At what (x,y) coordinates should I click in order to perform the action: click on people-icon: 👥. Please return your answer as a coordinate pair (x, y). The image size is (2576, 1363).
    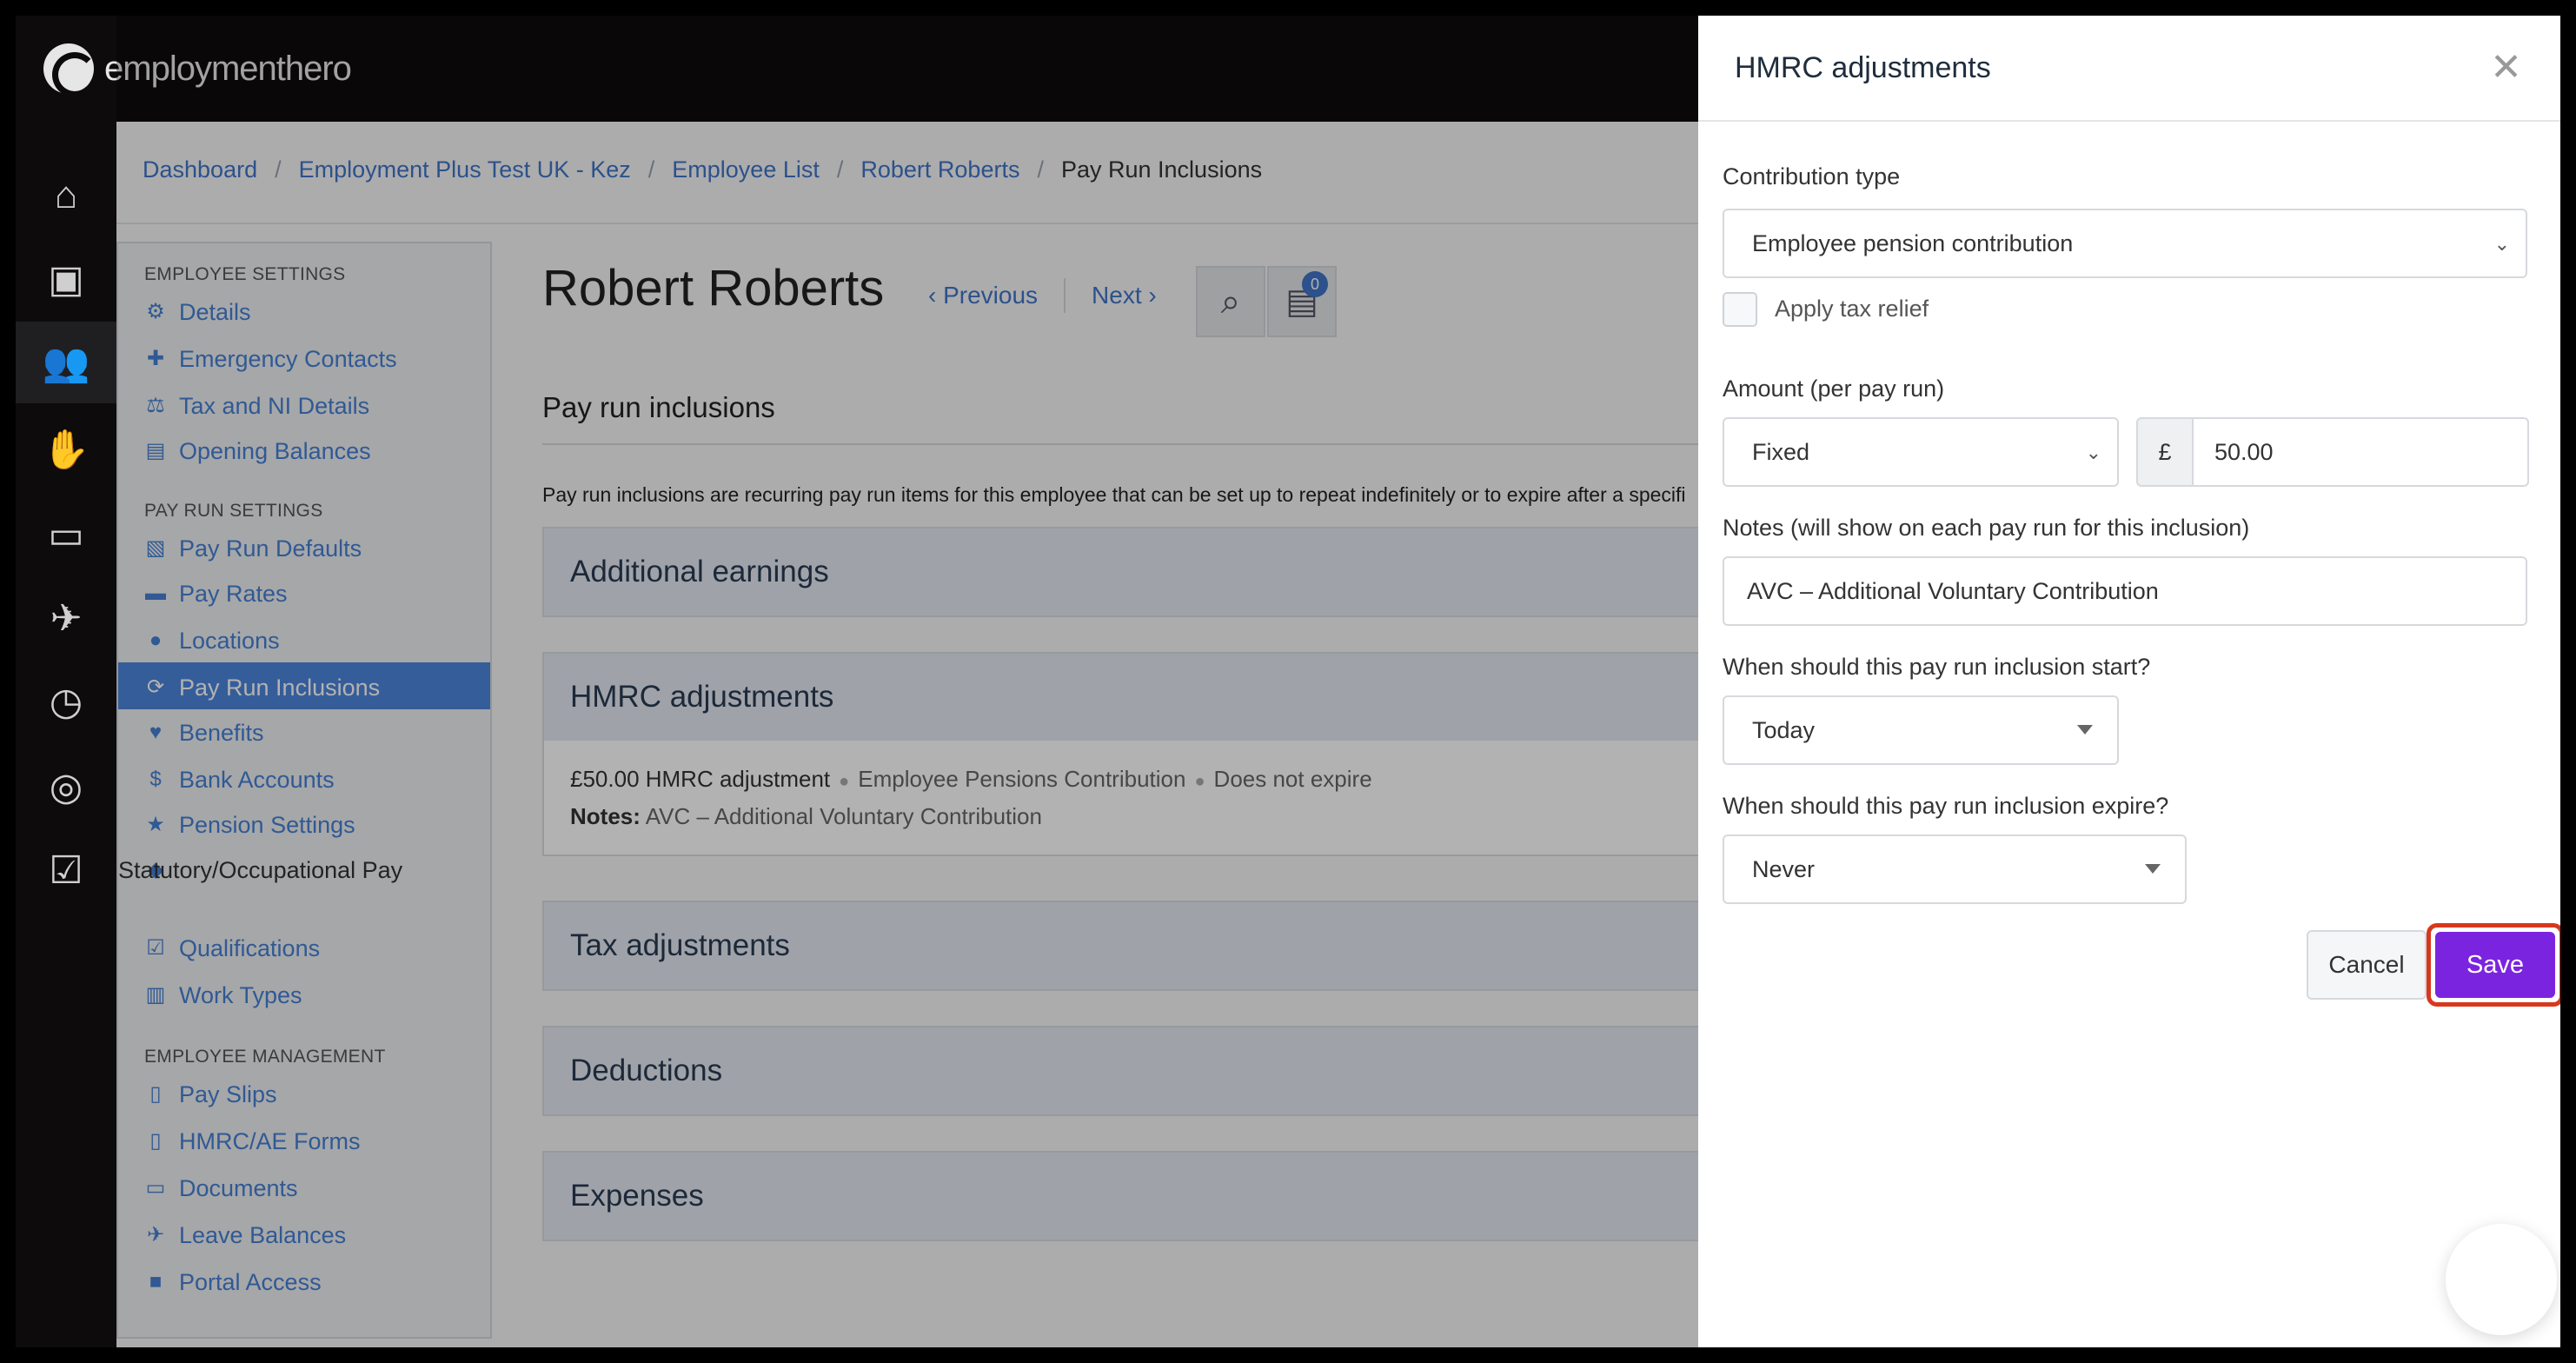
    Looking at the image, I should click on (66, 362).